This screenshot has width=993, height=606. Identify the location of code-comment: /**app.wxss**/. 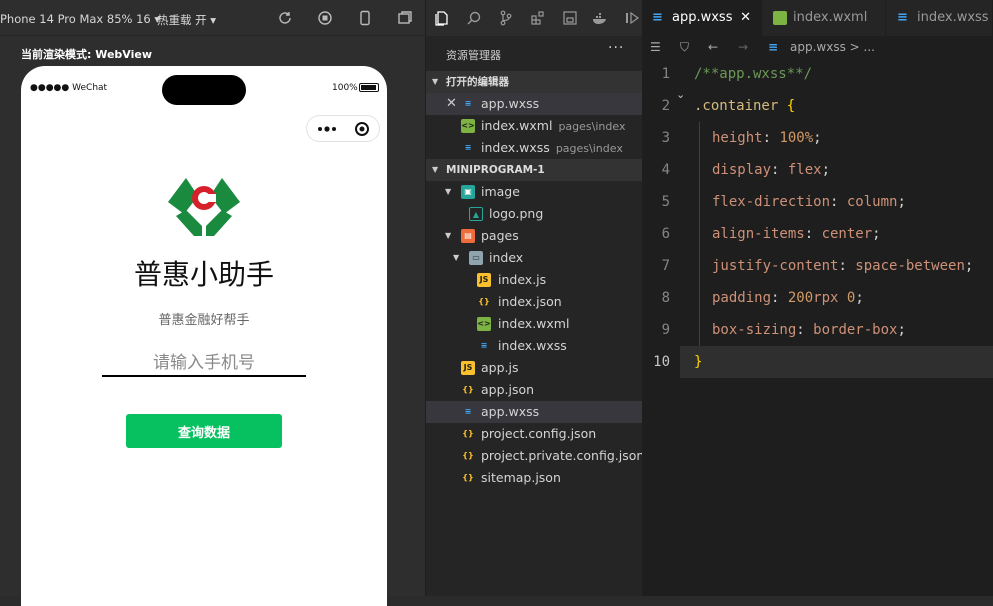
(753, 74).